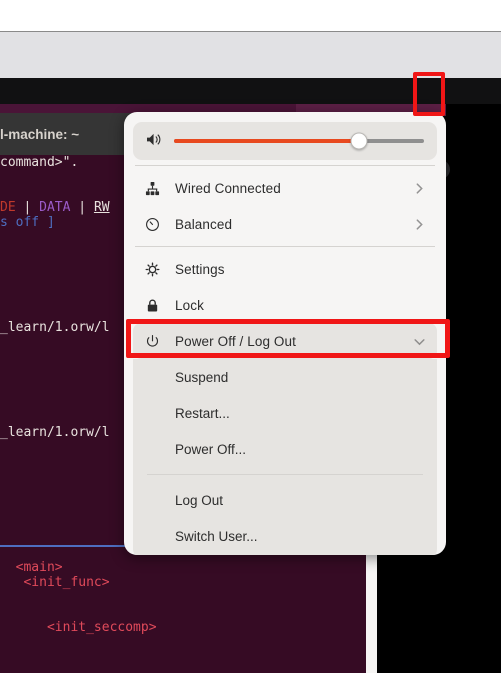 This screenshot has width=501, height=673. What do you see at coordinates (285, 165) in the screenshot?
I see `menu-separator-top` at bounding box center [285, 165].